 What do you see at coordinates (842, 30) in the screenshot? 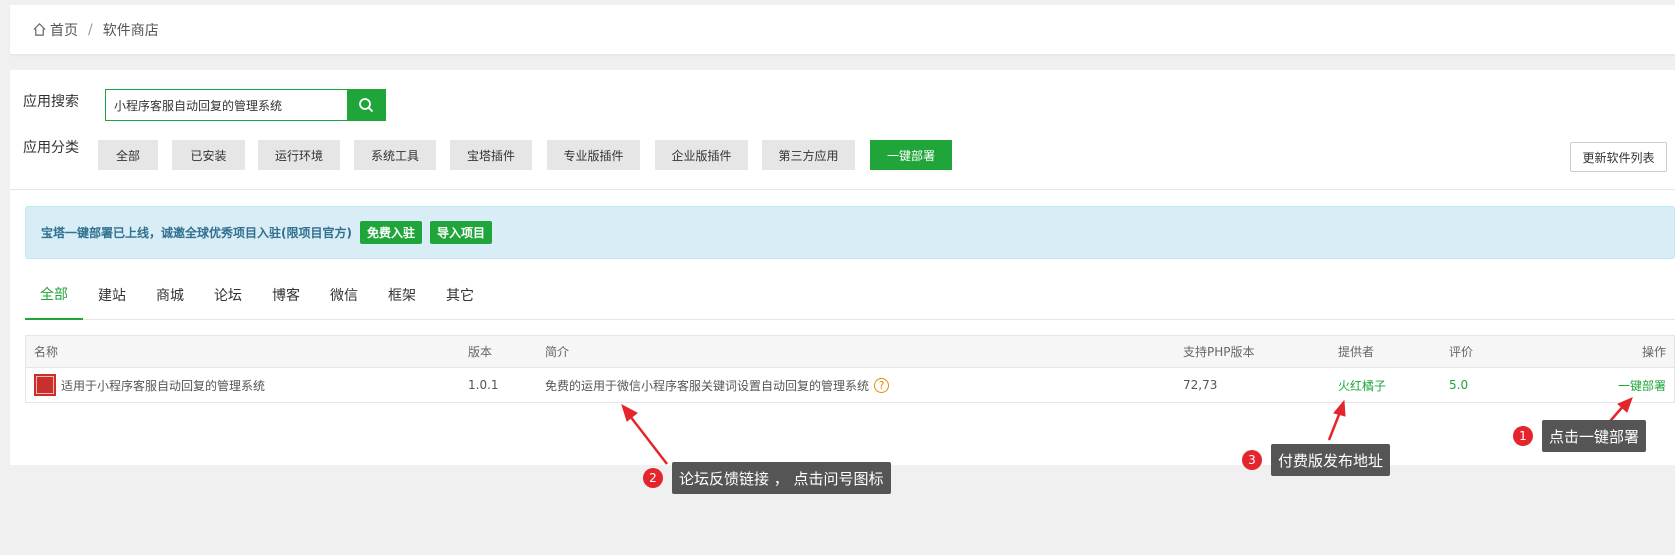
I see `breadcrumb: 首页 / 软件商店` at bounding box center [842, 30].